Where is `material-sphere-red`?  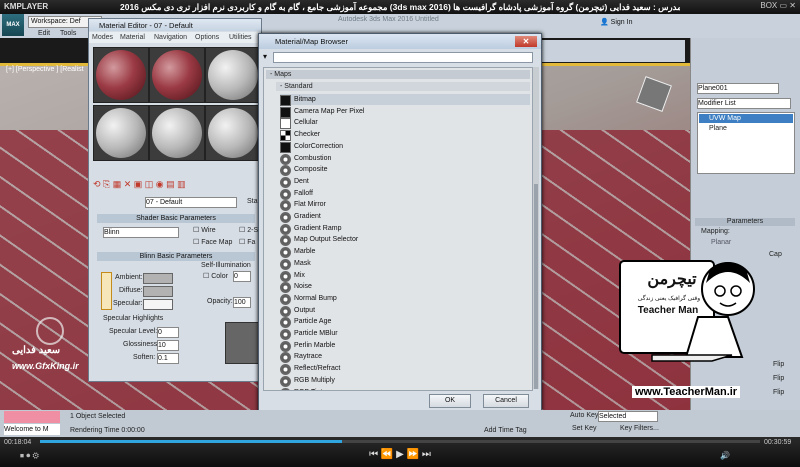
material-sphere-red is located at coordinates (177, 75).